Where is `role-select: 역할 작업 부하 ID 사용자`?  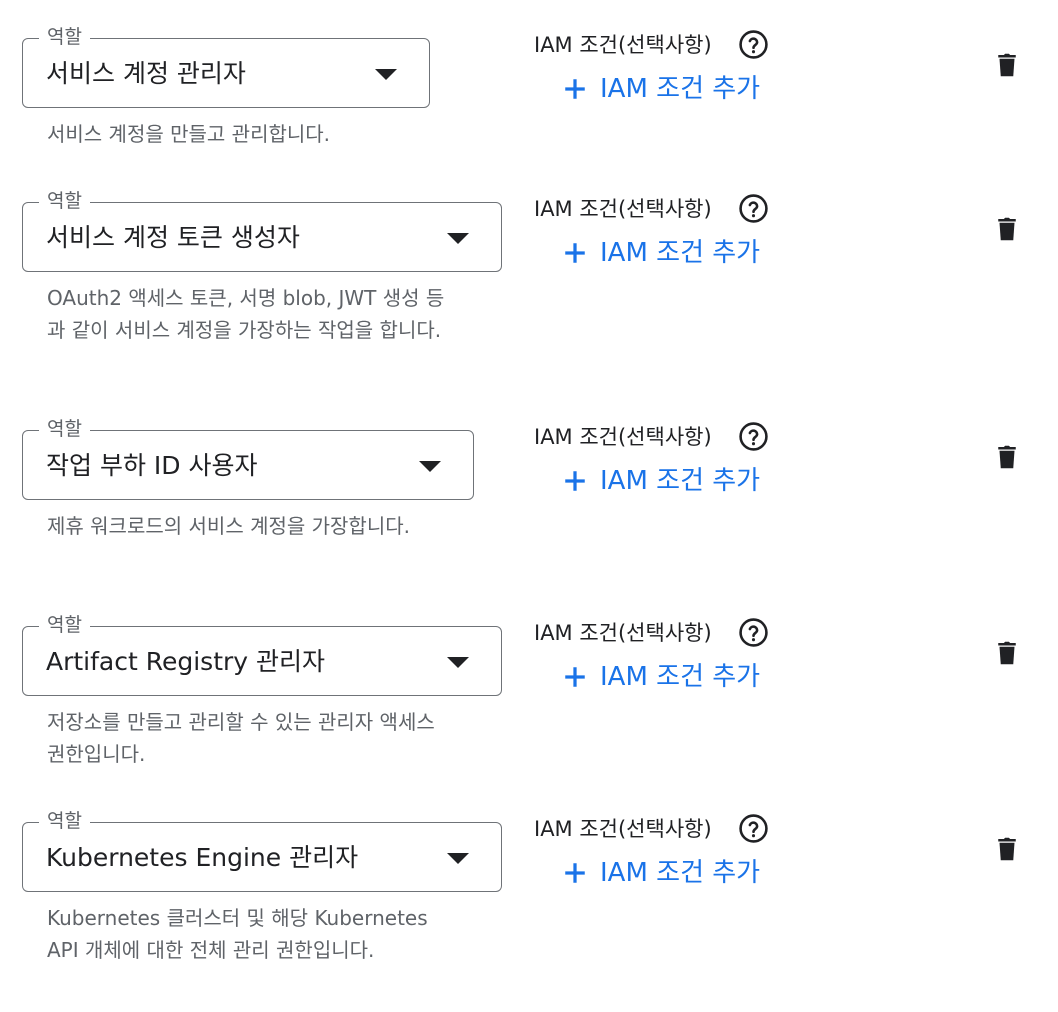
role-select: 역할 작업 부하 ID 사용자 is located at coordinates (248, 458).